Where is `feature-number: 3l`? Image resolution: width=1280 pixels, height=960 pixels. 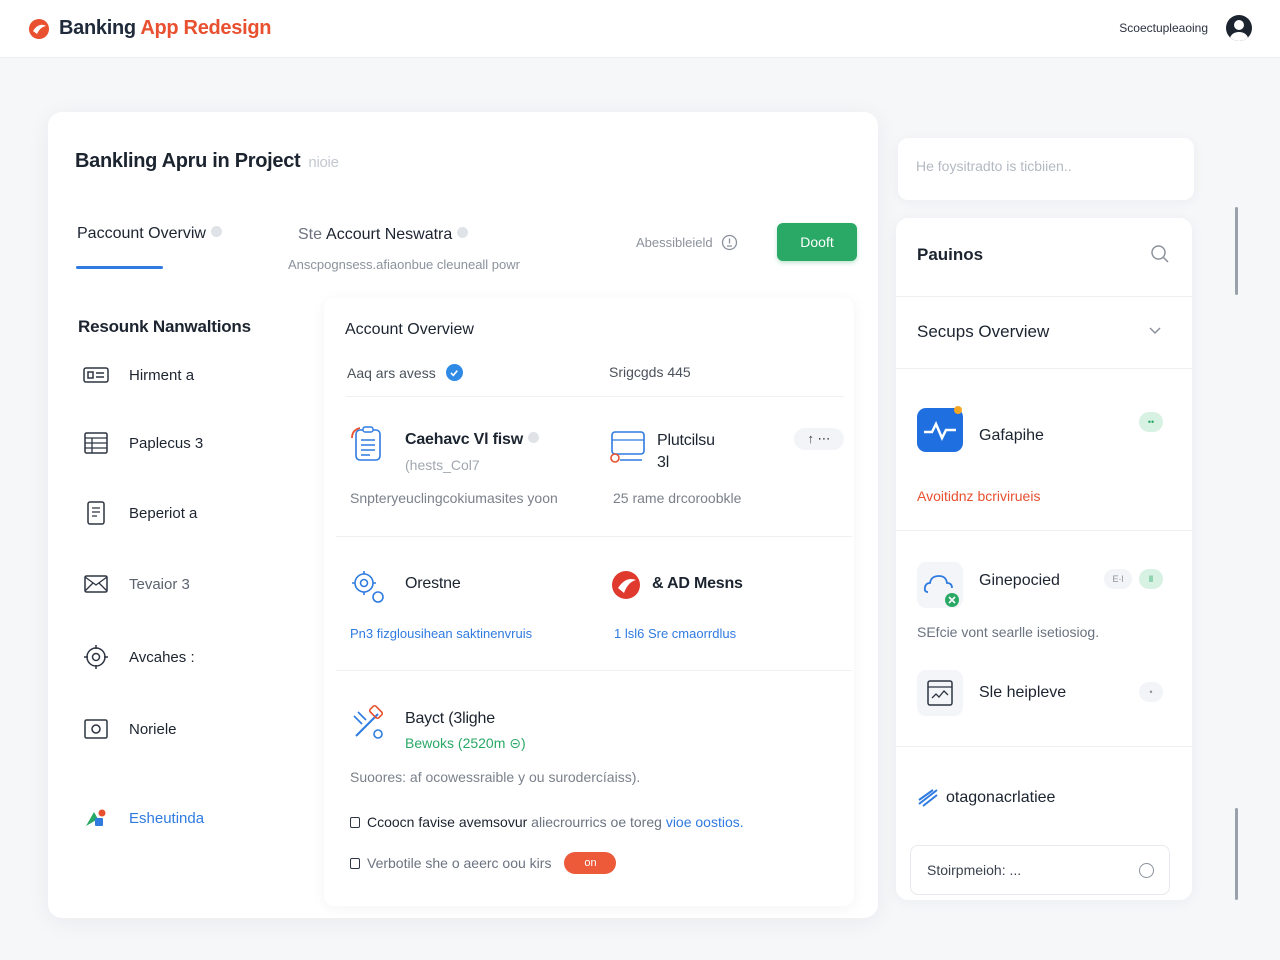
feature-number: 3l is located at coordinates (663, 462).